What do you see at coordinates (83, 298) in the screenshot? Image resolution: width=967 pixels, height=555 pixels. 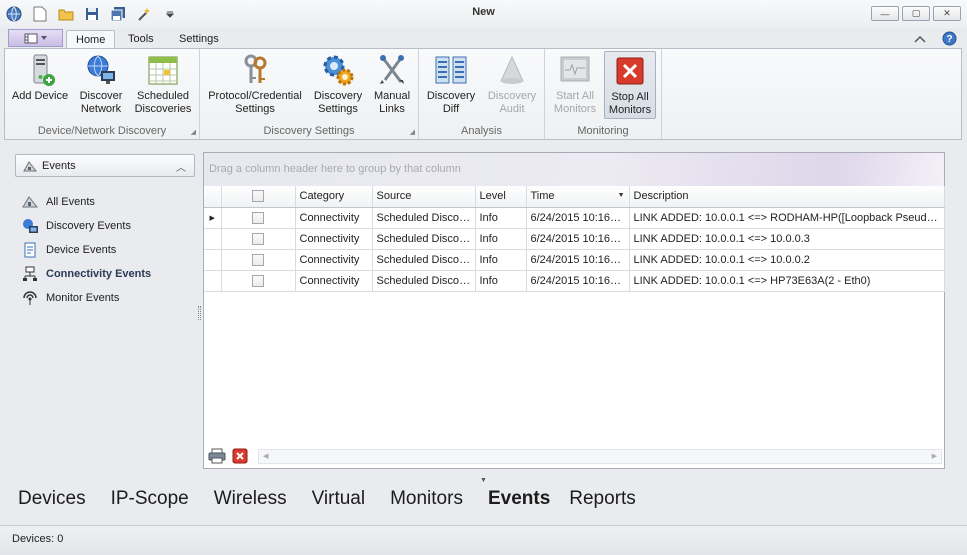 I see `sidebar-item-label: Monitor Events` at bounding box center [83, 298].